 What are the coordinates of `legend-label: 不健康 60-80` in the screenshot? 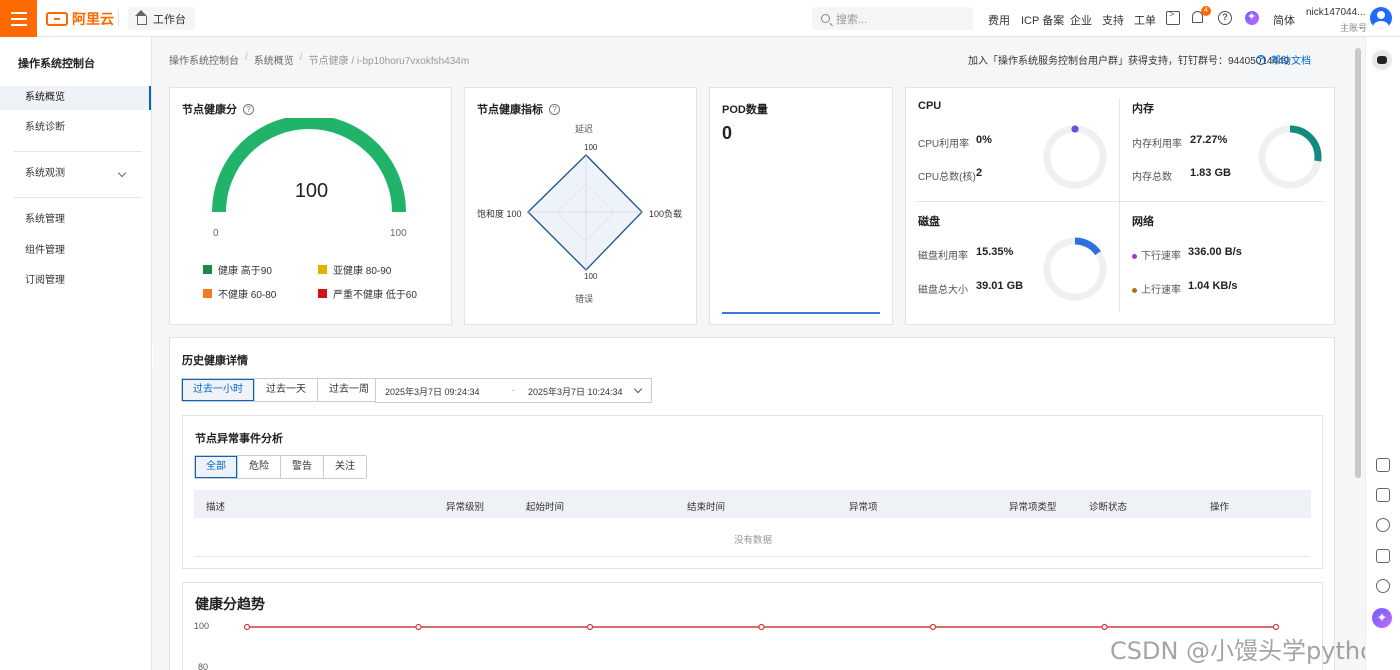 It's located at (247, 295).